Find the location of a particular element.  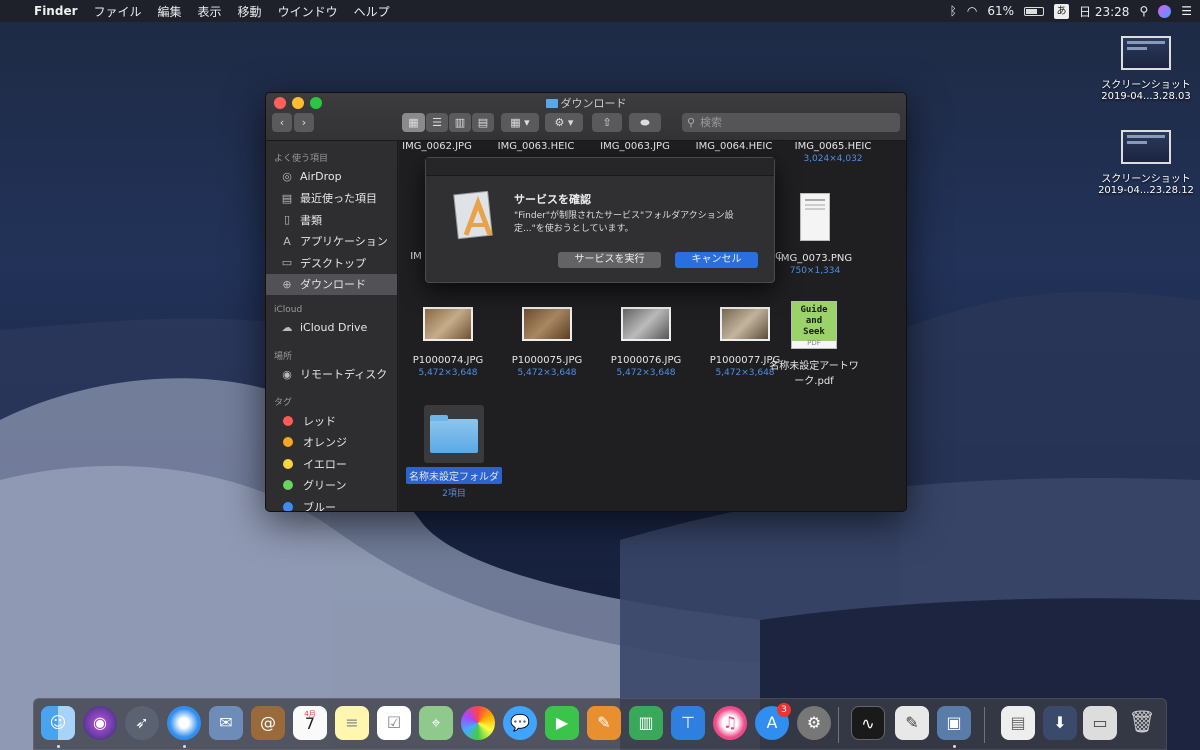

cancel-button: キャンセル is located at coordinates (716, 260).